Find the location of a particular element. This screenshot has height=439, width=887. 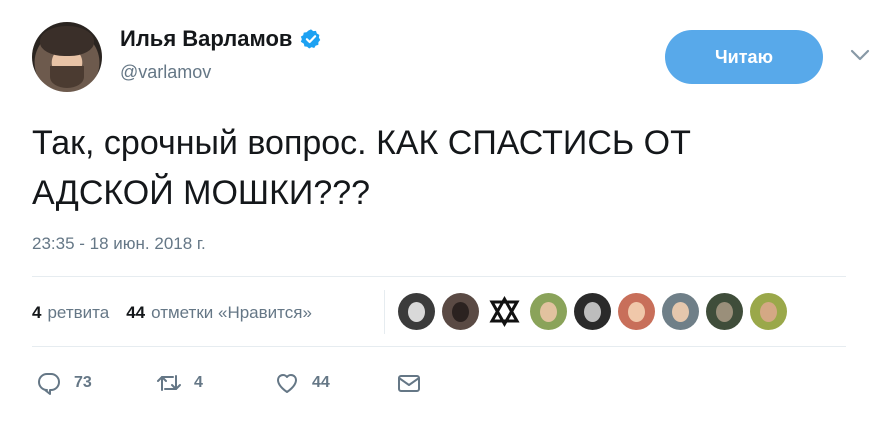

tweet-text-line-2: АДСКОЙ МОШКИ??? is located at coordinates (201, 193).